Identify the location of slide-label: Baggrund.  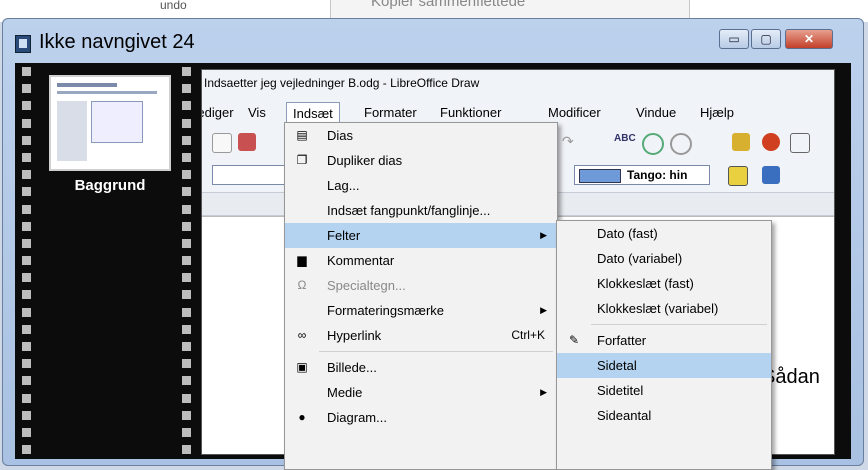
(110, 185).